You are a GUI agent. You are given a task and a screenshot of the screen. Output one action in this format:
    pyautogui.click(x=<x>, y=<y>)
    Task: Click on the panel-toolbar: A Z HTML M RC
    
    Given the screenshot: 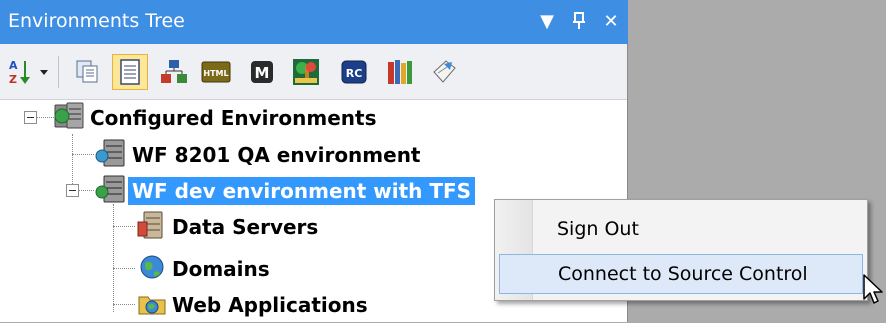 What is the action you would take?
    pyautogui.click(x=313, y=72)
    